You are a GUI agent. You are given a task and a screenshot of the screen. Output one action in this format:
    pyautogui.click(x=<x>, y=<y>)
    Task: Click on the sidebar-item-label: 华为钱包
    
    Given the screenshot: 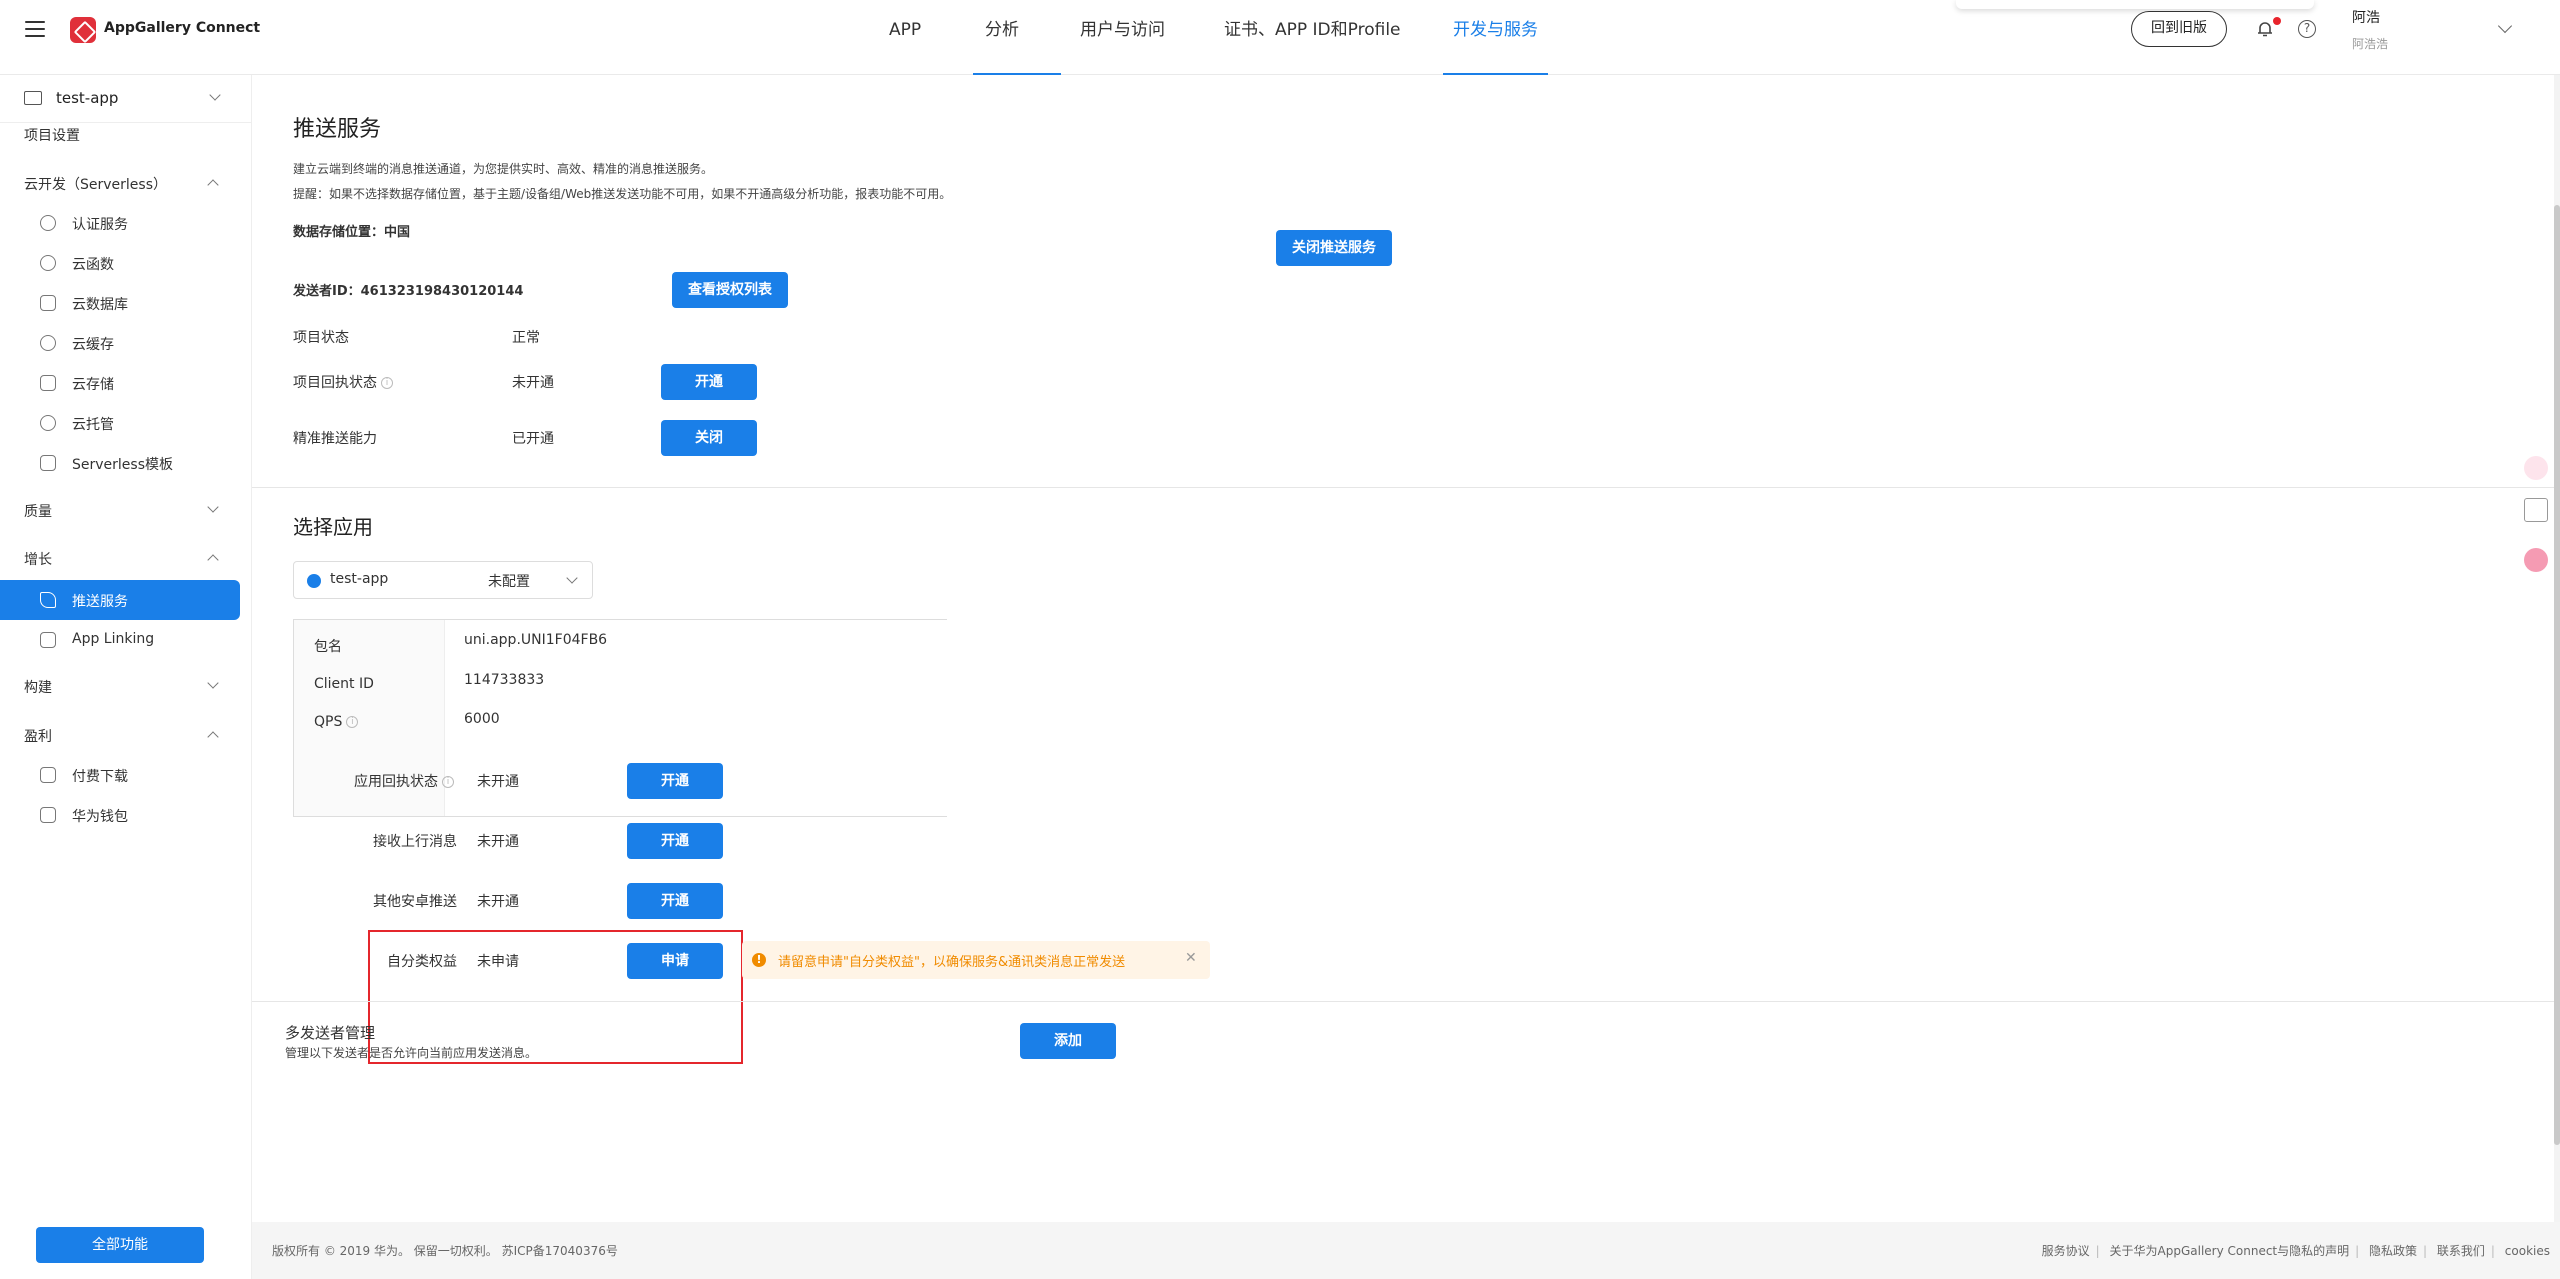 What is the action you would take?
    pyautogui.click(x=100, y=817)
    